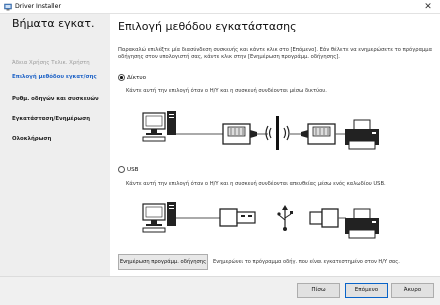 Image resolution: width=440 pixels, height=305 pixels. What do you see at coordinates (38, 6) in the screenshot?
I see `window-title: Driver Installer` at bounding box center [38, 6].